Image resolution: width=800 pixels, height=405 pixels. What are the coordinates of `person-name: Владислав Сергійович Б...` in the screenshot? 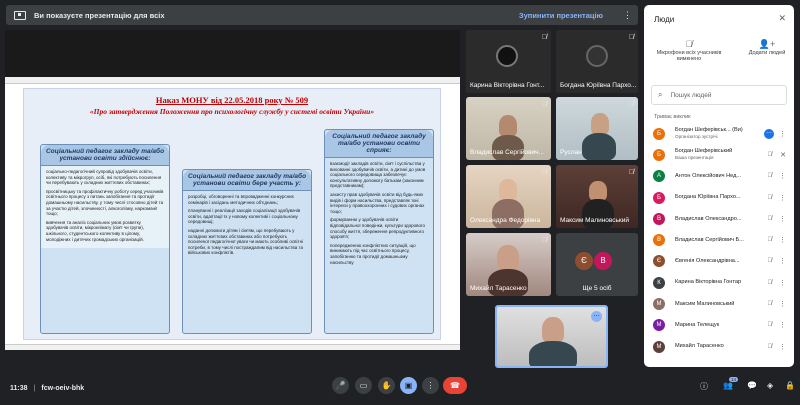 It's located at (709, 239).